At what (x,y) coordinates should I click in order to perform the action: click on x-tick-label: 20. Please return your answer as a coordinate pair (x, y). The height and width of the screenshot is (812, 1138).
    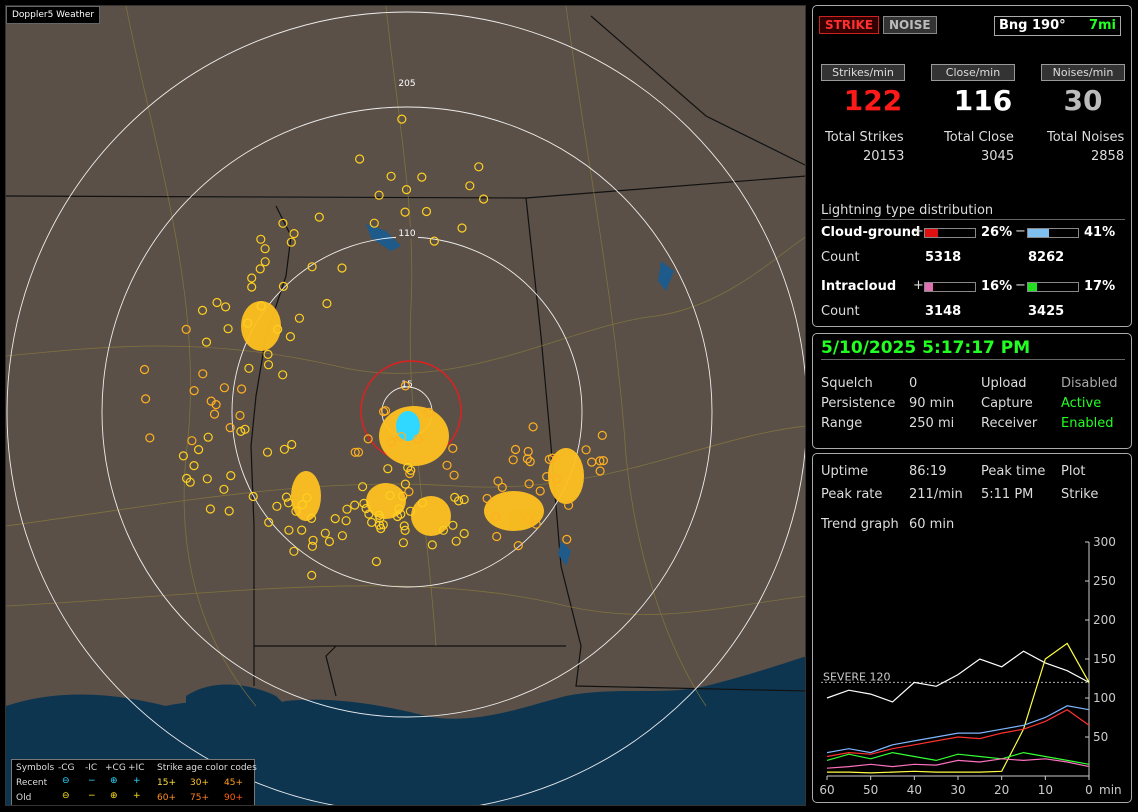
    Looking at the image, I should click on (1001, 790).